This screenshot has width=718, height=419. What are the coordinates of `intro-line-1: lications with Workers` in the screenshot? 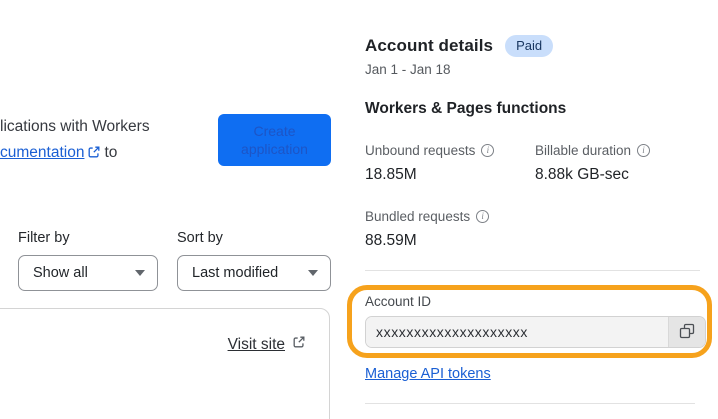 It's located at (75, 126).